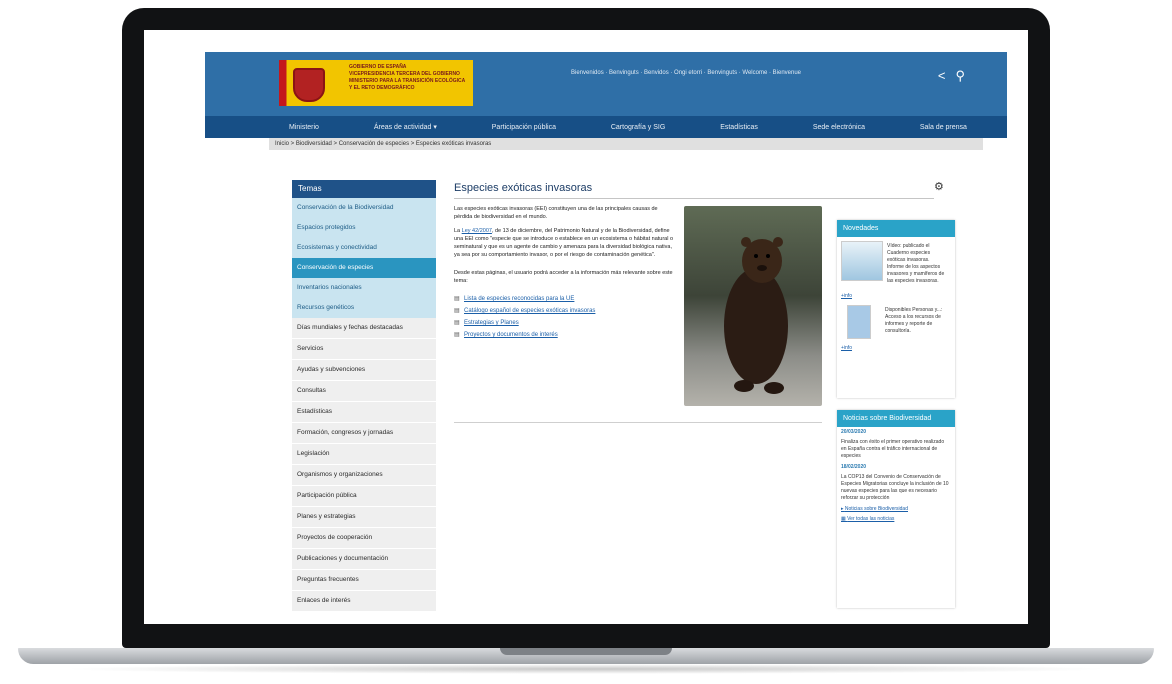 Image resolution: width=1172 pixels, height=684 pixels. Describe the element at coordinates (896, 348) in the screenshot. I see `news-item-2-link: +info` at that location.